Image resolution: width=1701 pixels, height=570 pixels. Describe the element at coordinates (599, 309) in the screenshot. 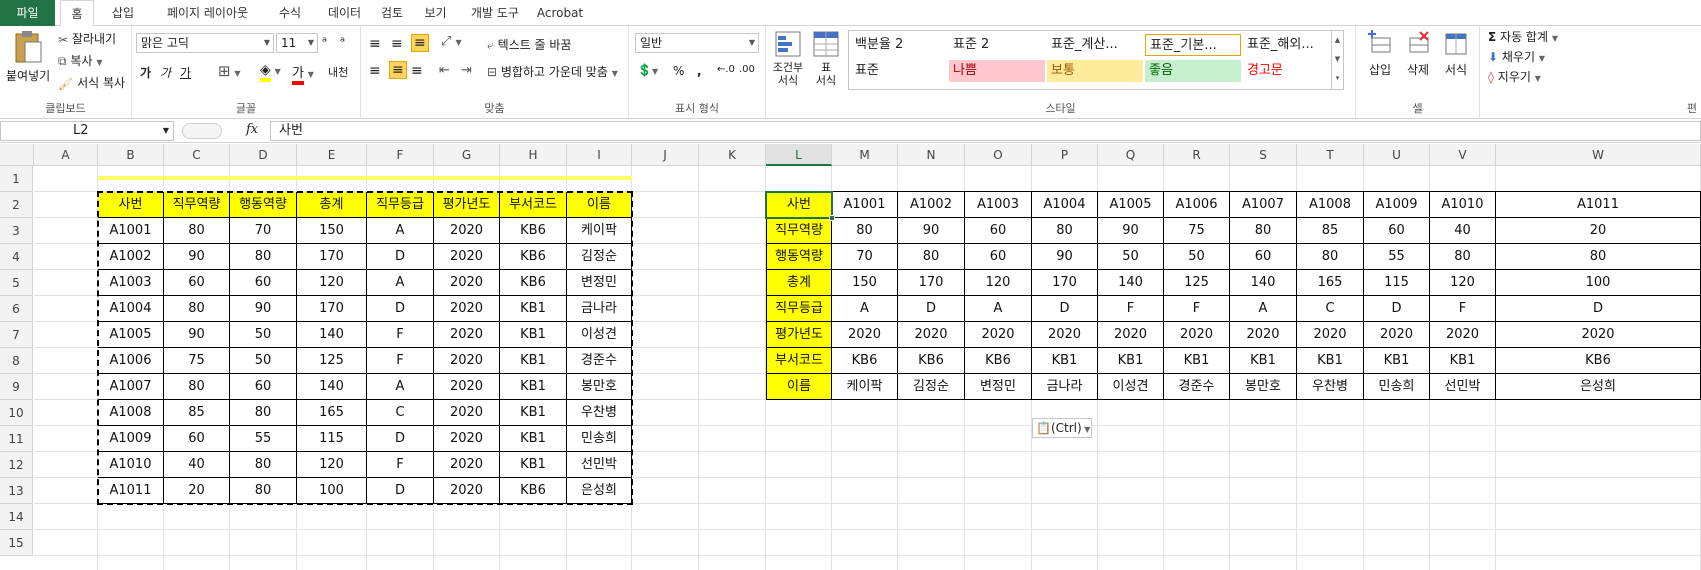

I see `table1-data-cell: 금나라` at that location.